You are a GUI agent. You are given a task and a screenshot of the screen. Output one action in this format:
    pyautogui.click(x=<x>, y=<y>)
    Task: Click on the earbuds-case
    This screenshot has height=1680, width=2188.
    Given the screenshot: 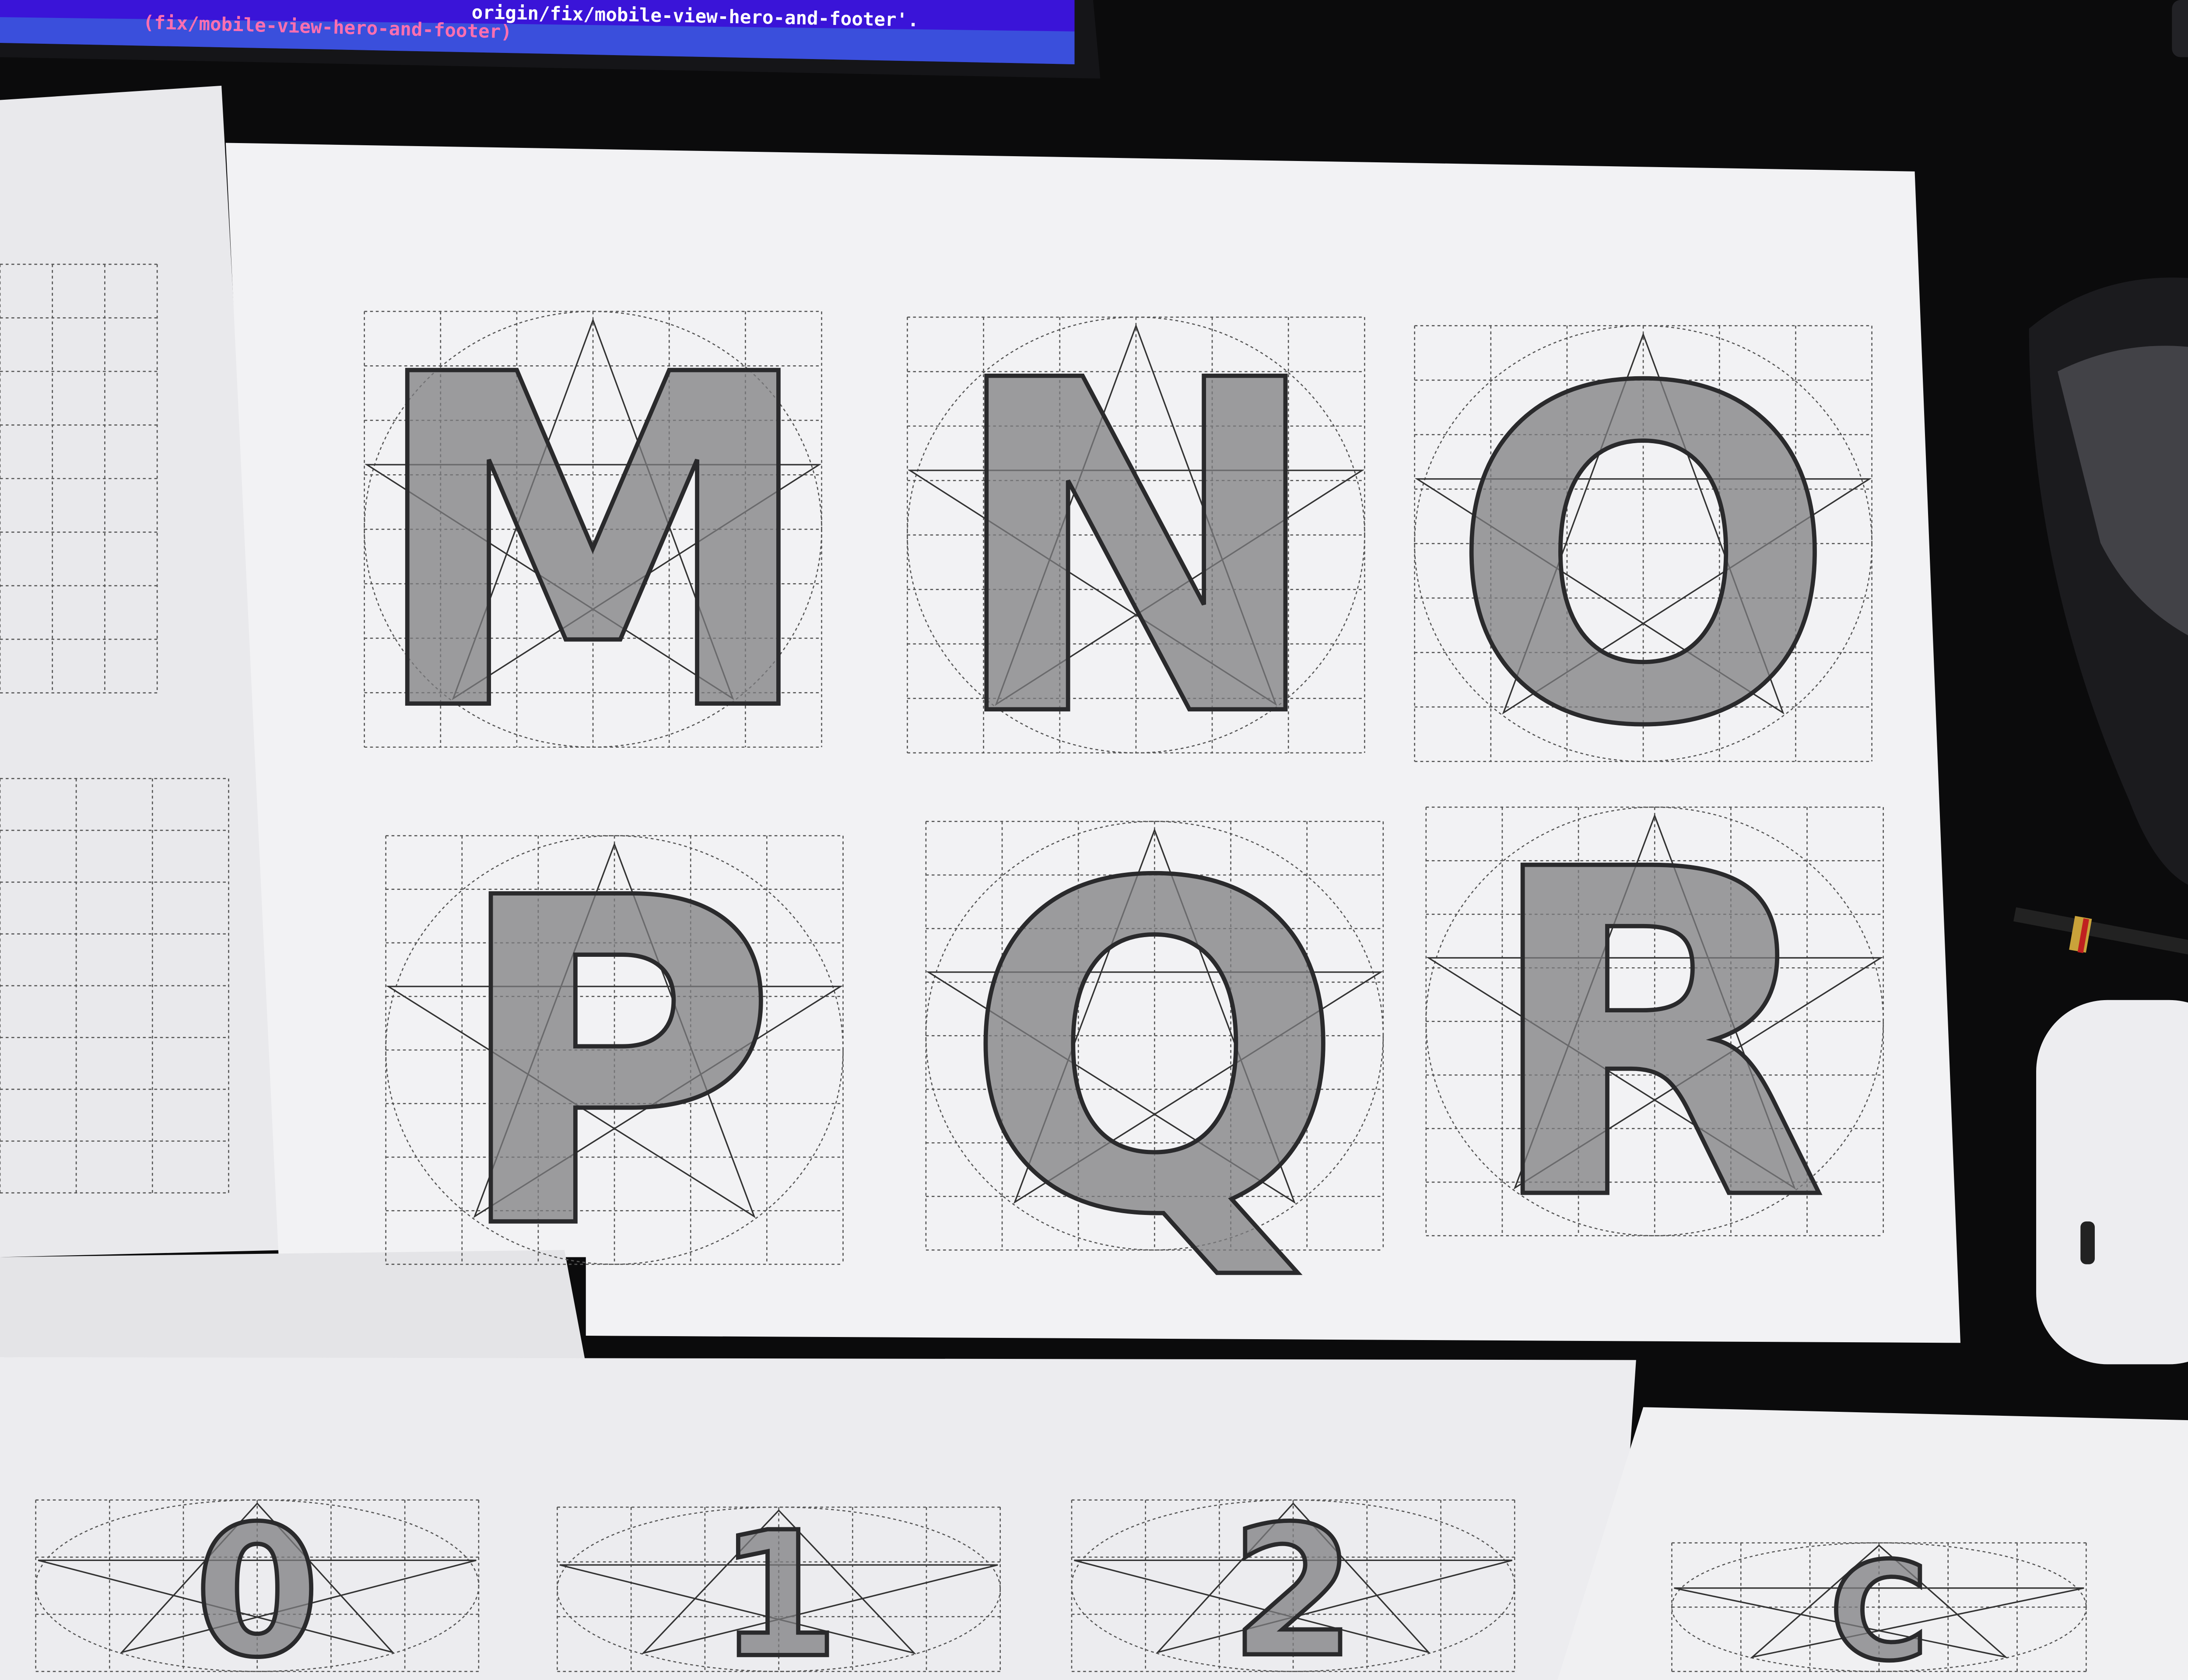 What is the action you would take?
    pyautogui.click(x=2112, y=1182)
    